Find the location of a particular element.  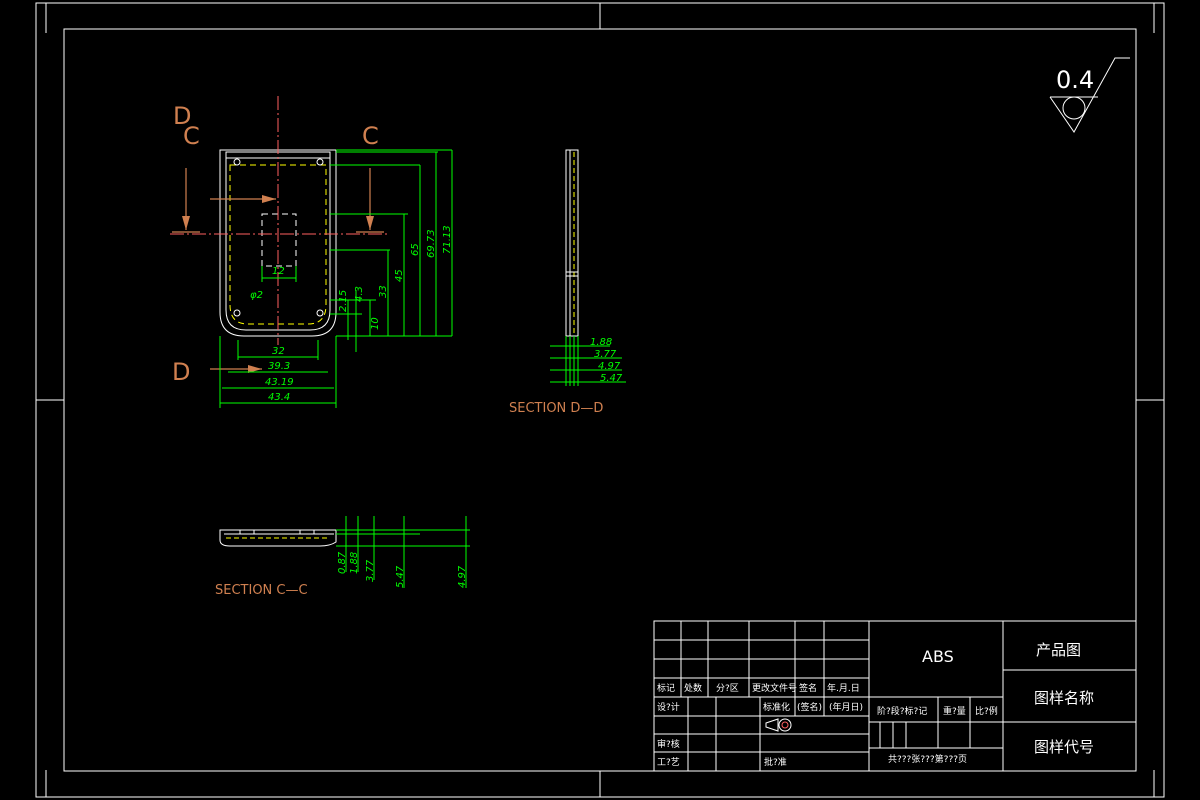

cc-dim-1-88: 1.88 is located at coordinates (354, 563).